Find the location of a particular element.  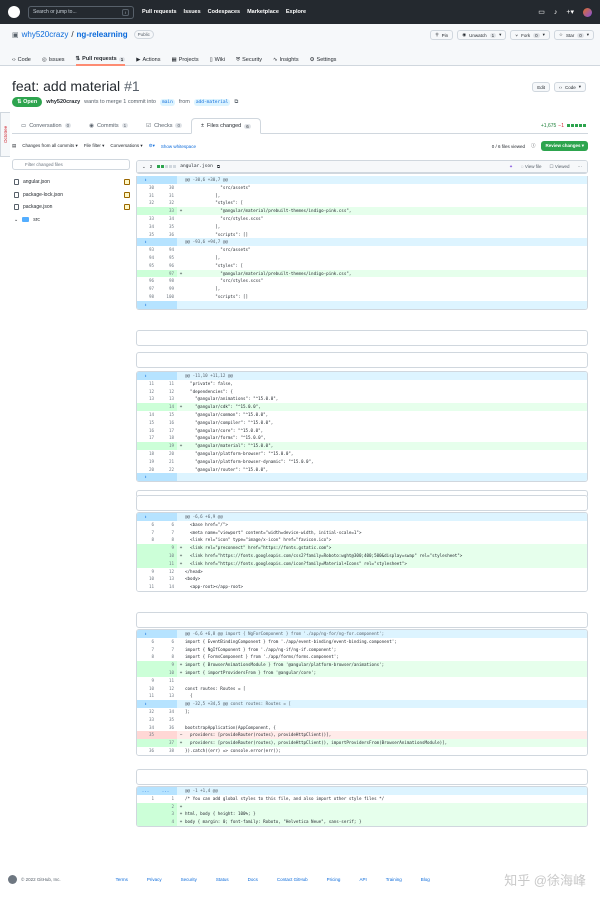

review-changes-button: Review changes ▾ is located at coordinates (564, 146).